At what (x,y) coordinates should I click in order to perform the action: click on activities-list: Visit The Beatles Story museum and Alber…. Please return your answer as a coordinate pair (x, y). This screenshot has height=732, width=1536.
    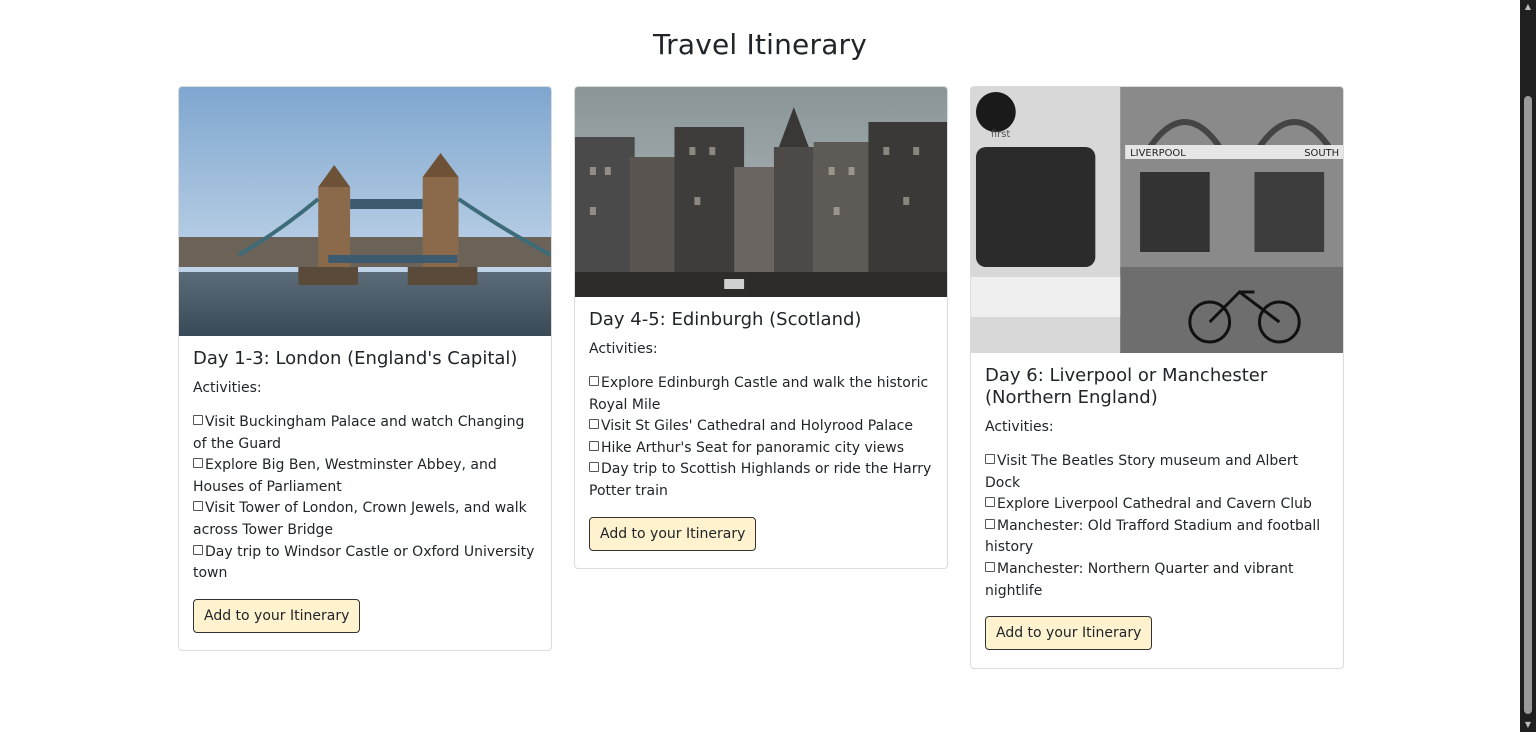
    Looking at the image, I should click on (1157, 526).